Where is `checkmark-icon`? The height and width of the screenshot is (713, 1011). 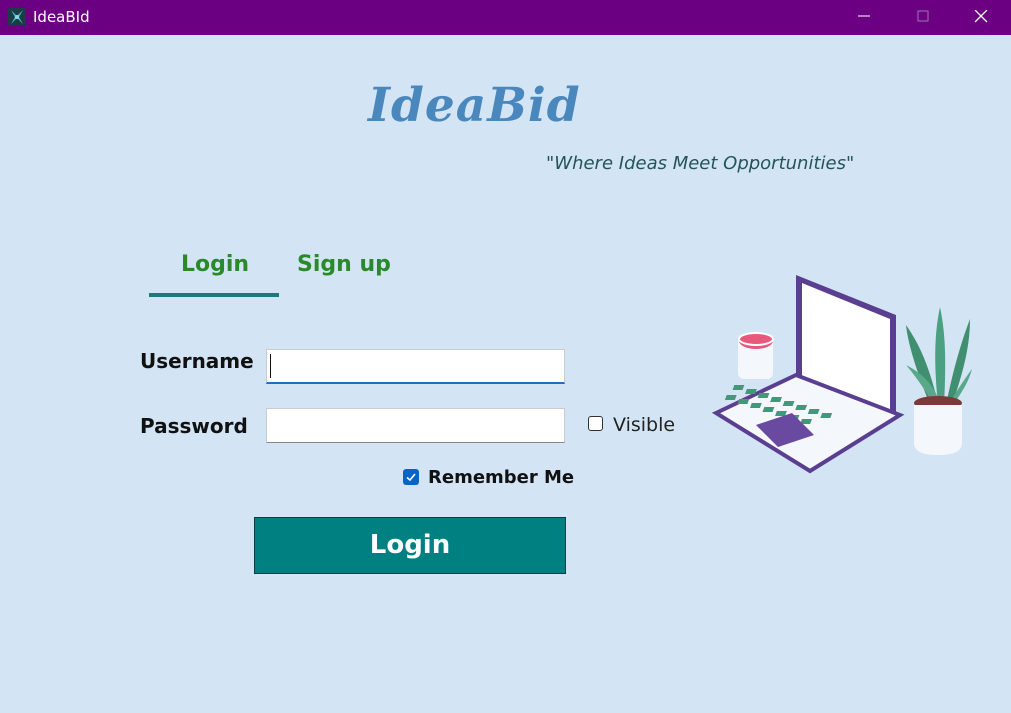
checkmark-icon is located at coordinates (411, 477).